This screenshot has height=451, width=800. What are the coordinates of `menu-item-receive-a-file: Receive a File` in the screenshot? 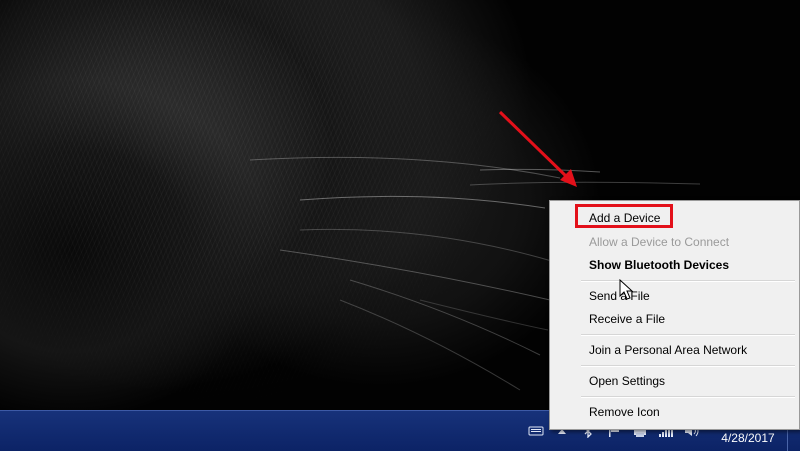 It's located at (627, 319).